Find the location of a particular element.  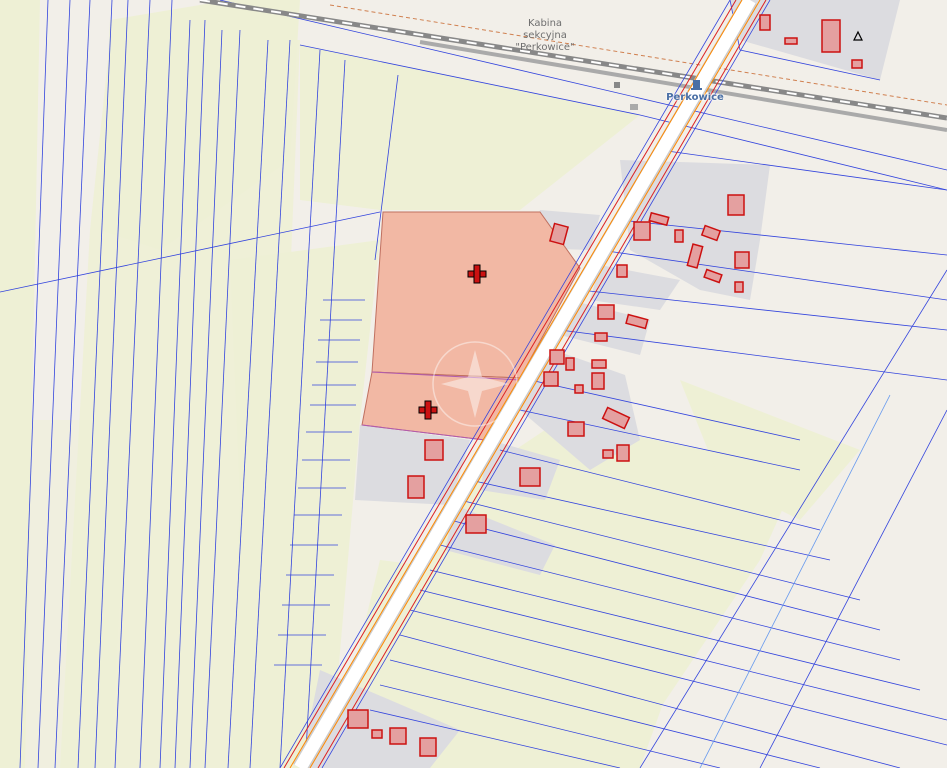

cabin-label-line-1: Kabina is located at coordinates (545, 23).